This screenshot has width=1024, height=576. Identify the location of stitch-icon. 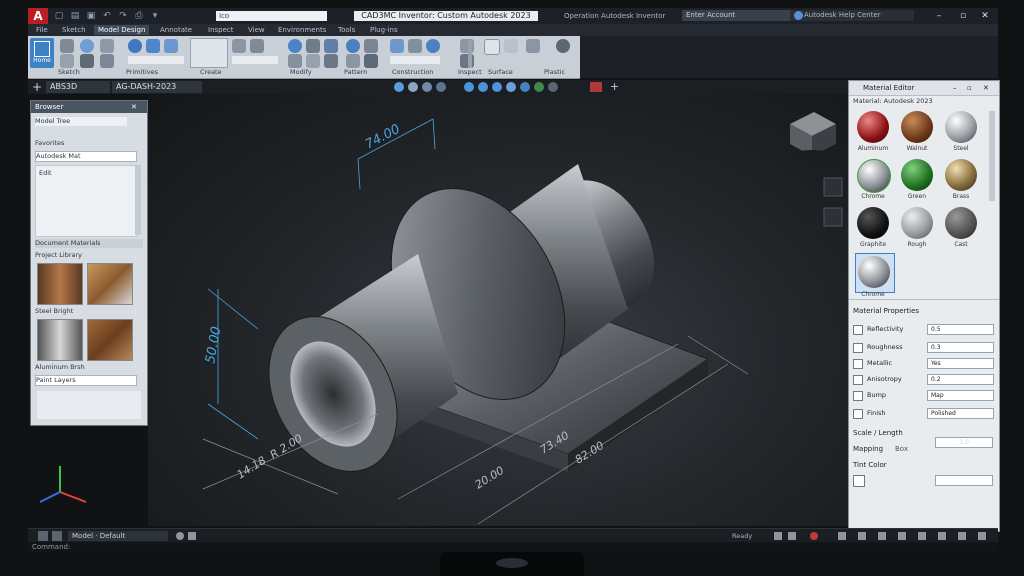
(511, 46).